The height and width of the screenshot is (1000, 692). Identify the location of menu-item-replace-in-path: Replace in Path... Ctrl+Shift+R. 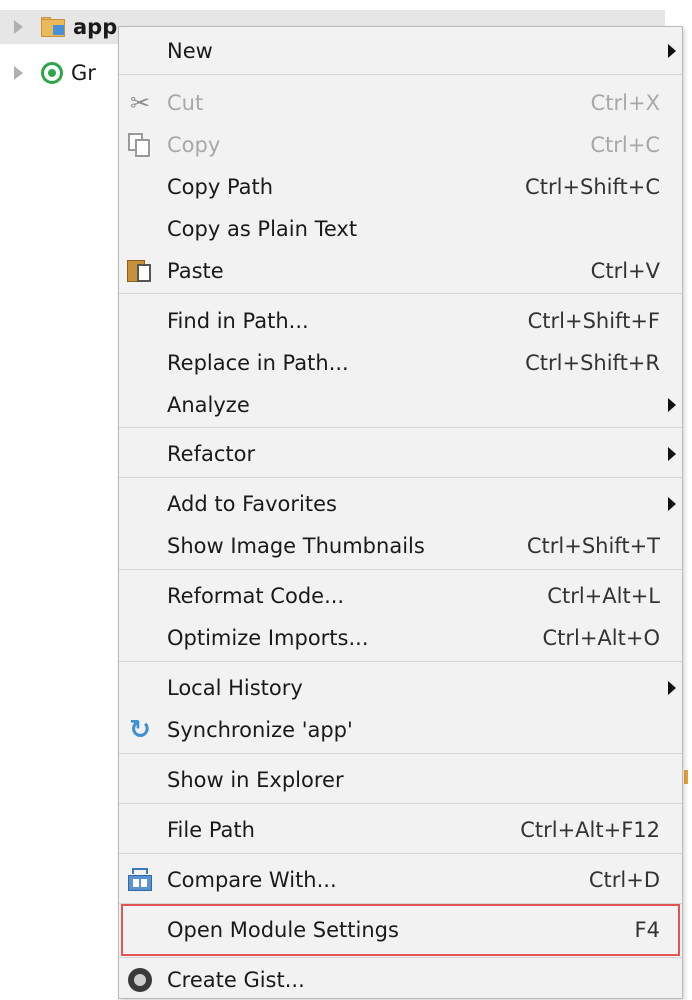
(400, 363).